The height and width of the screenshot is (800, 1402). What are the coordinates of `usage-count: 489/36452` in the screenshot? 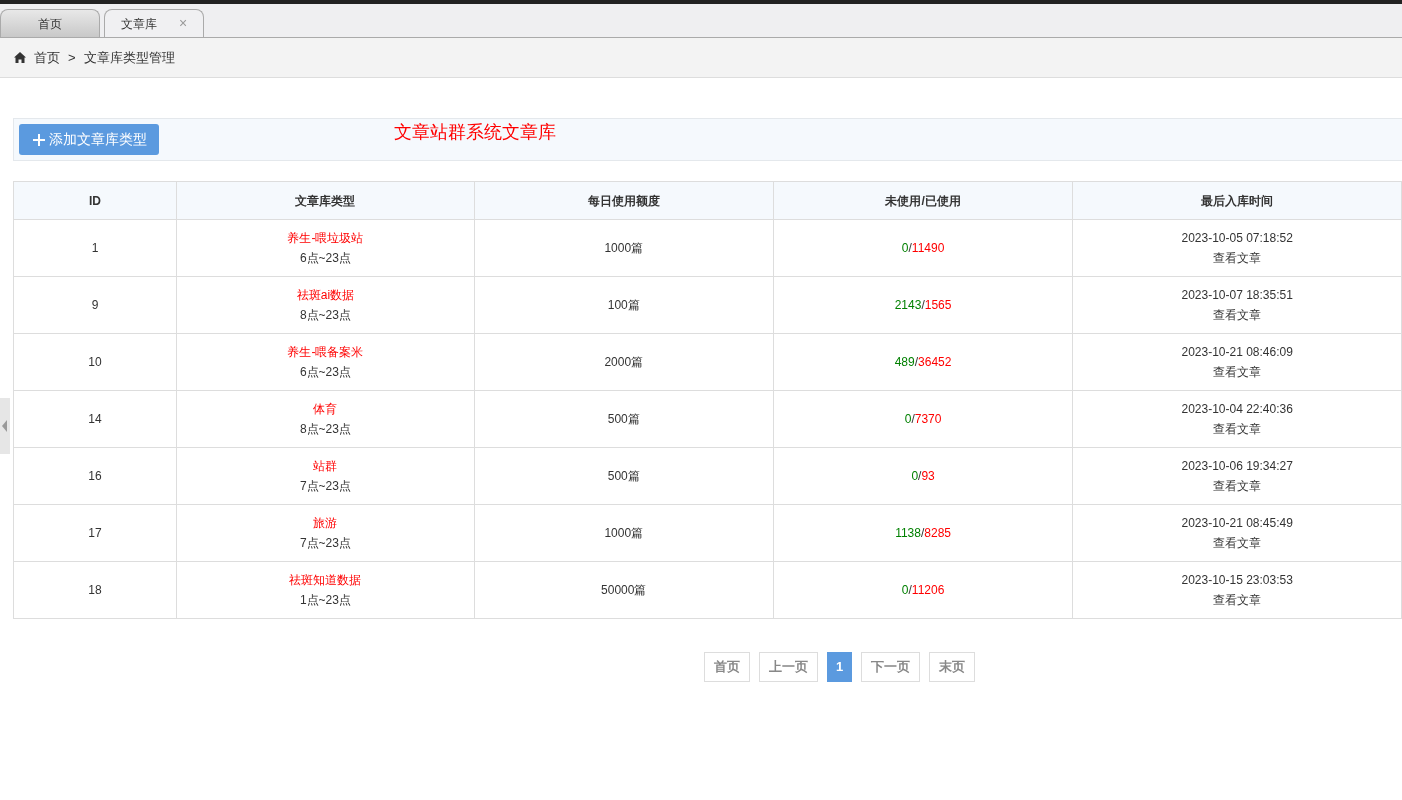 It's located at (923, 362).